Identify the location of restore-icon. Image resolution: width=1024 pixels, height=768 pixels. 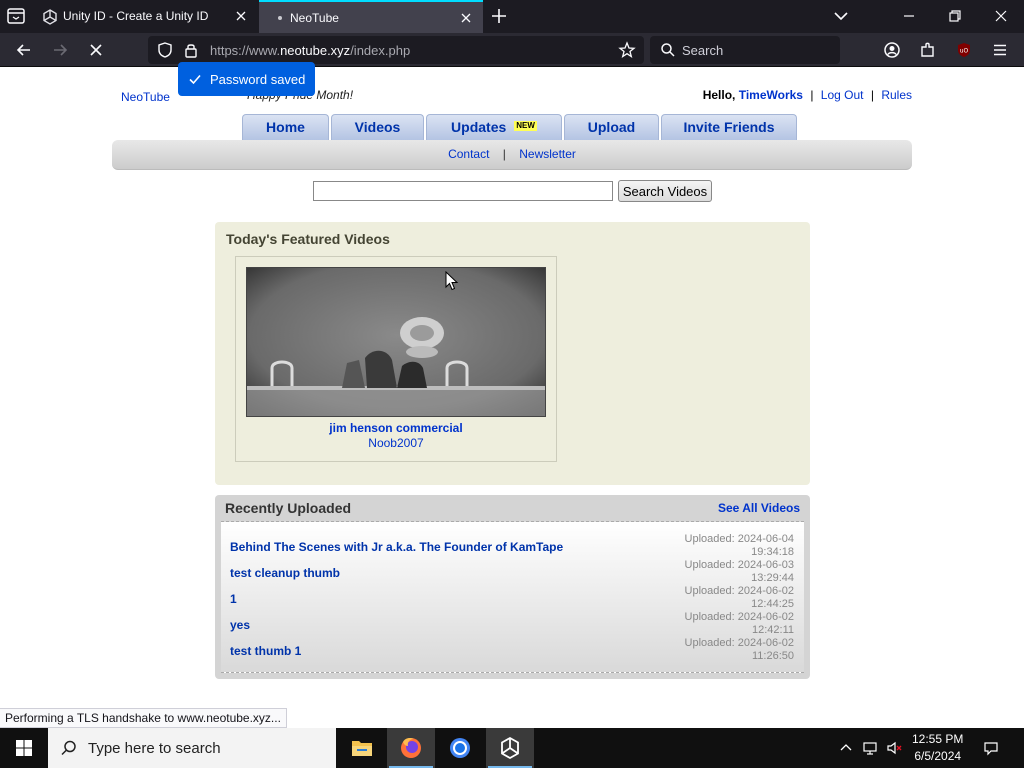
(955, 16).